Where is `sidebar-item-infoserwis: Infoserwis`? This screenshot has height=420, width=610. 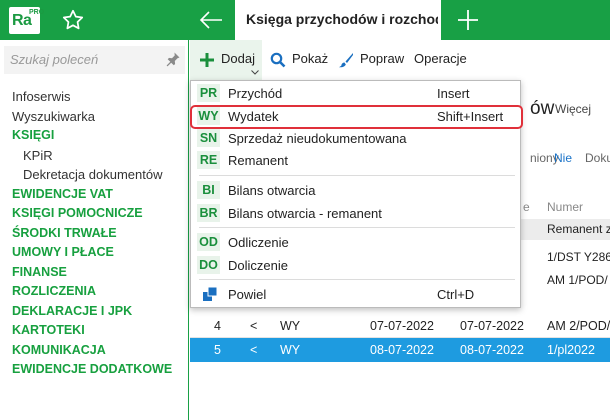 sidebar-item-infoserwis: Infoserwis is located at coordinates (99, 97).